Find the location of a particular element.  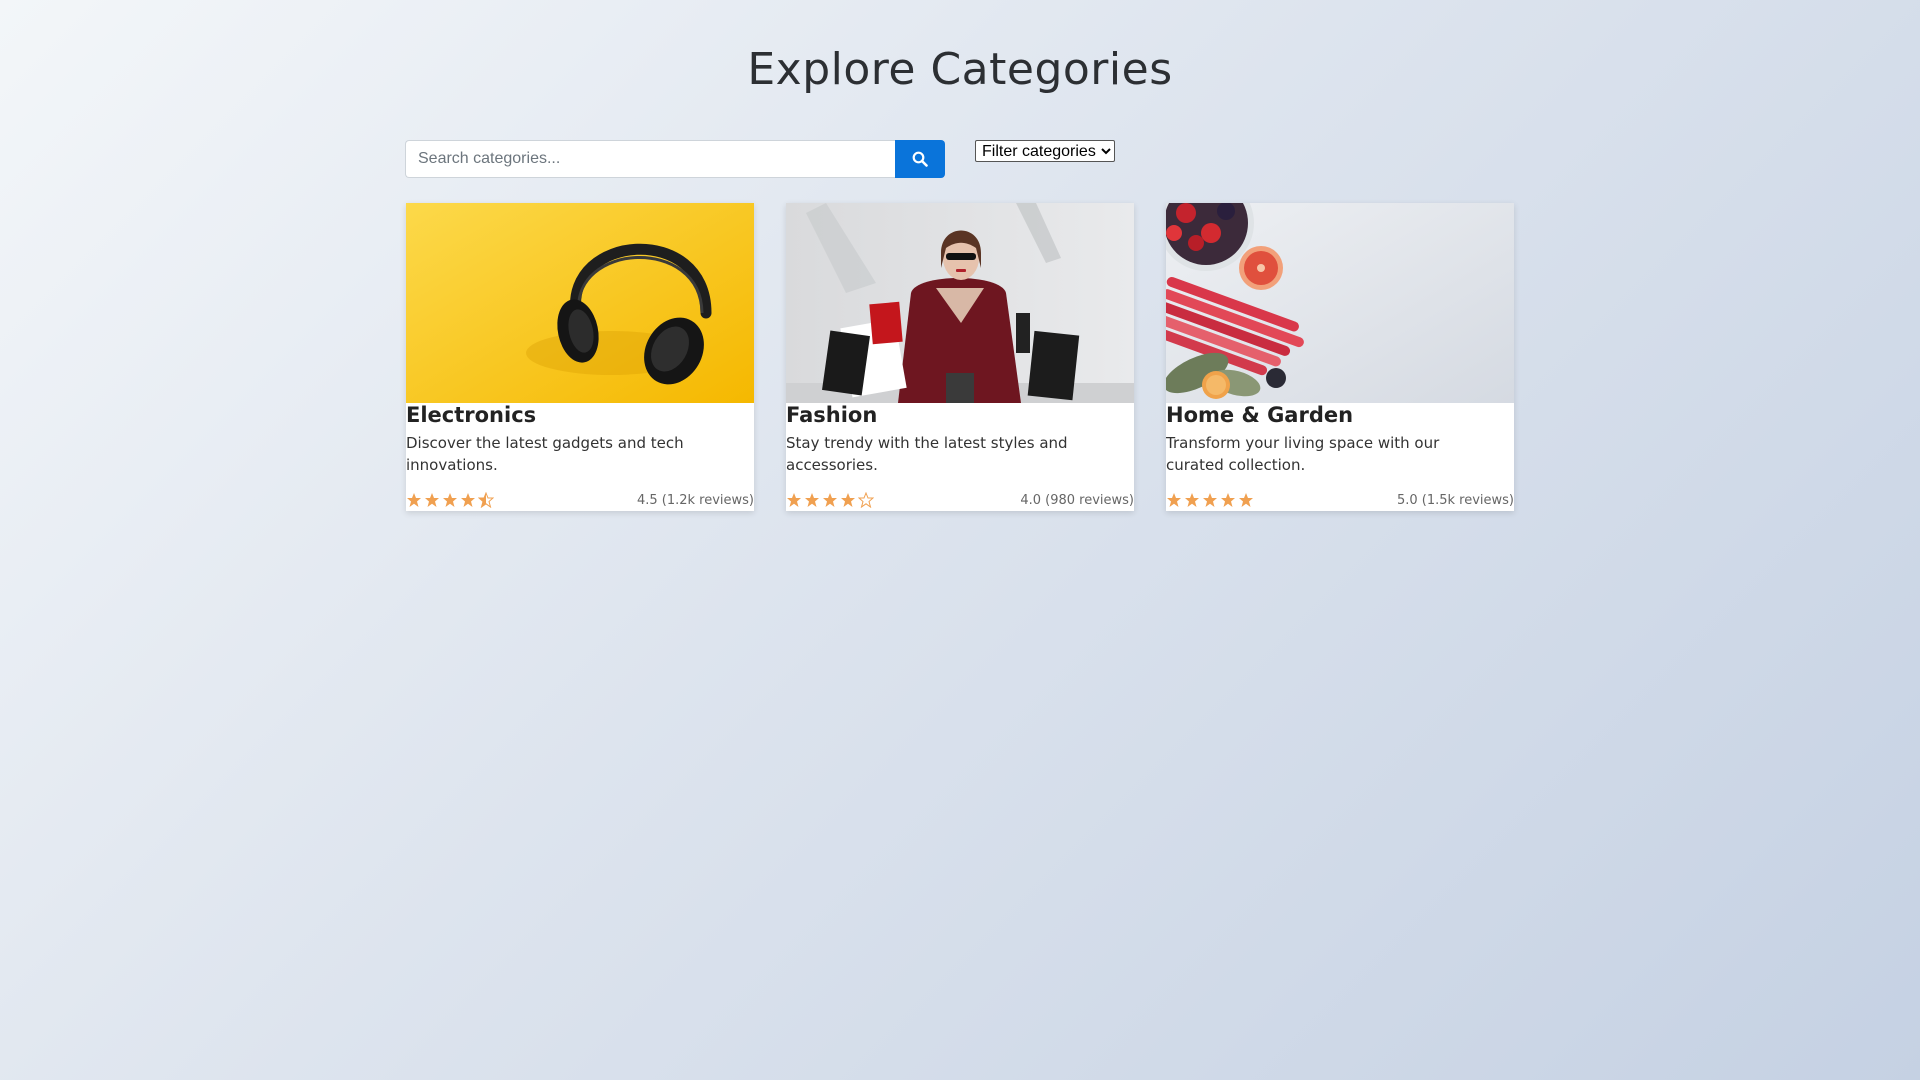

fruits-vegetables-photo is located at coordinates (1340, 303).